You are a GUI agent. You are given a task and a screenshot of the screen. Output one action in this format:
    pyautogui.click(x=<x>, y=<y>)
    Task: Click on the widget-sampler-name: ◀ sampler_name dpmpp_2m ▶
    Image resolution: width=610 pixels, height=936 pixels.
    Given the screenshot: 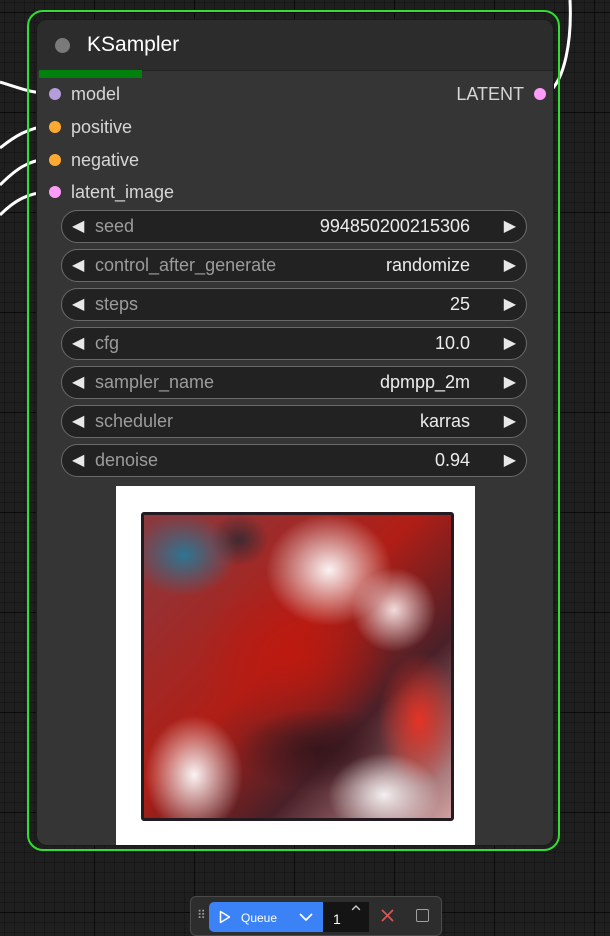 What is the action you would take?
    pyautogui.click(x=294, y=382)
    